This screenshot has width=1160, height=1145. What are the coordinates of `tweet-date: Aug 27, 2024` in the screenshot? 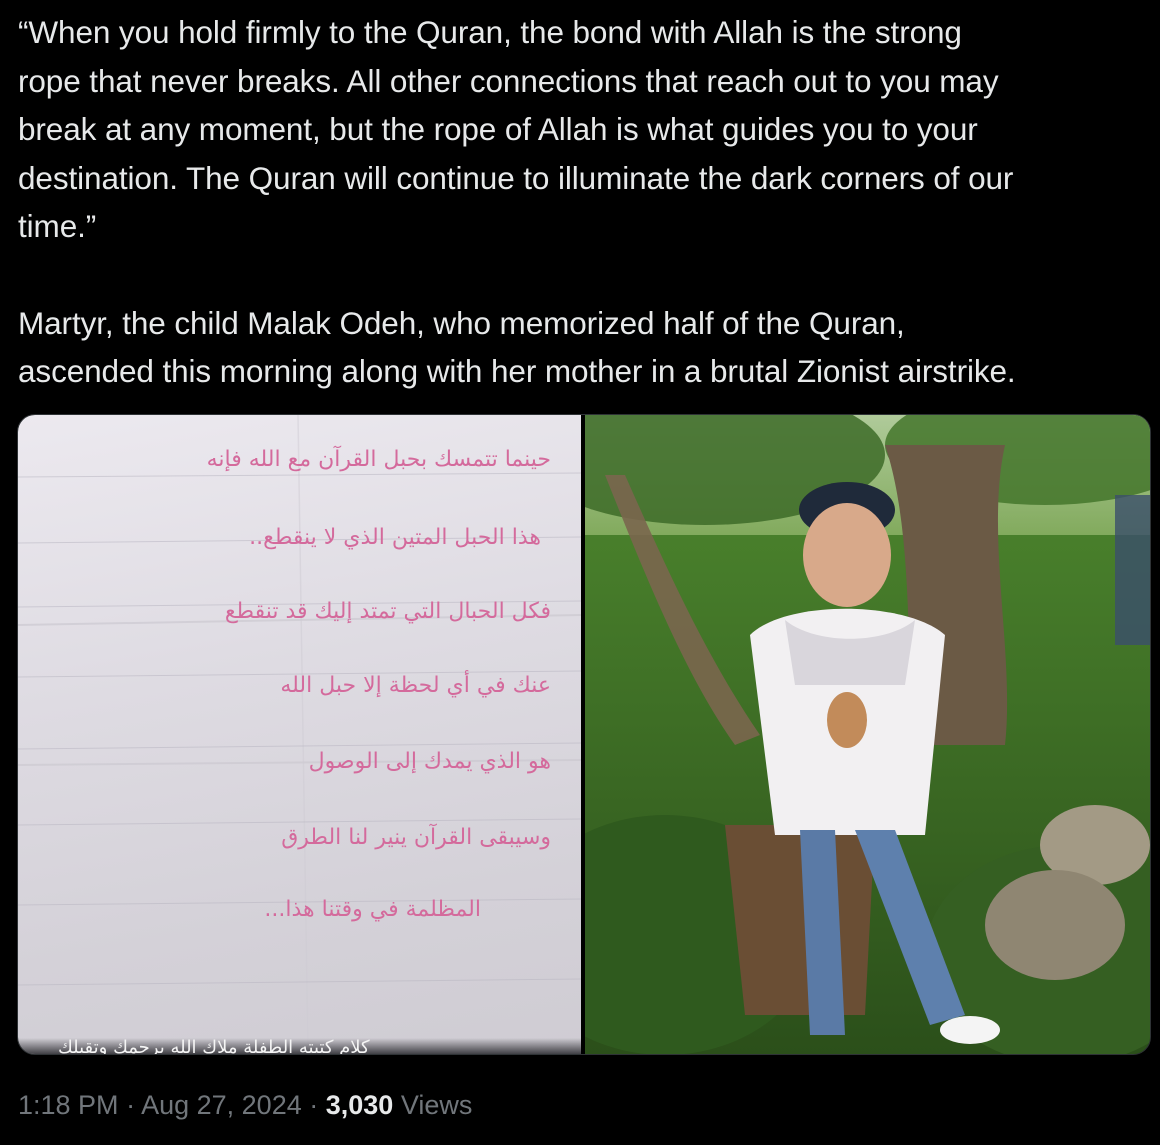 It's located at (221, 1105).